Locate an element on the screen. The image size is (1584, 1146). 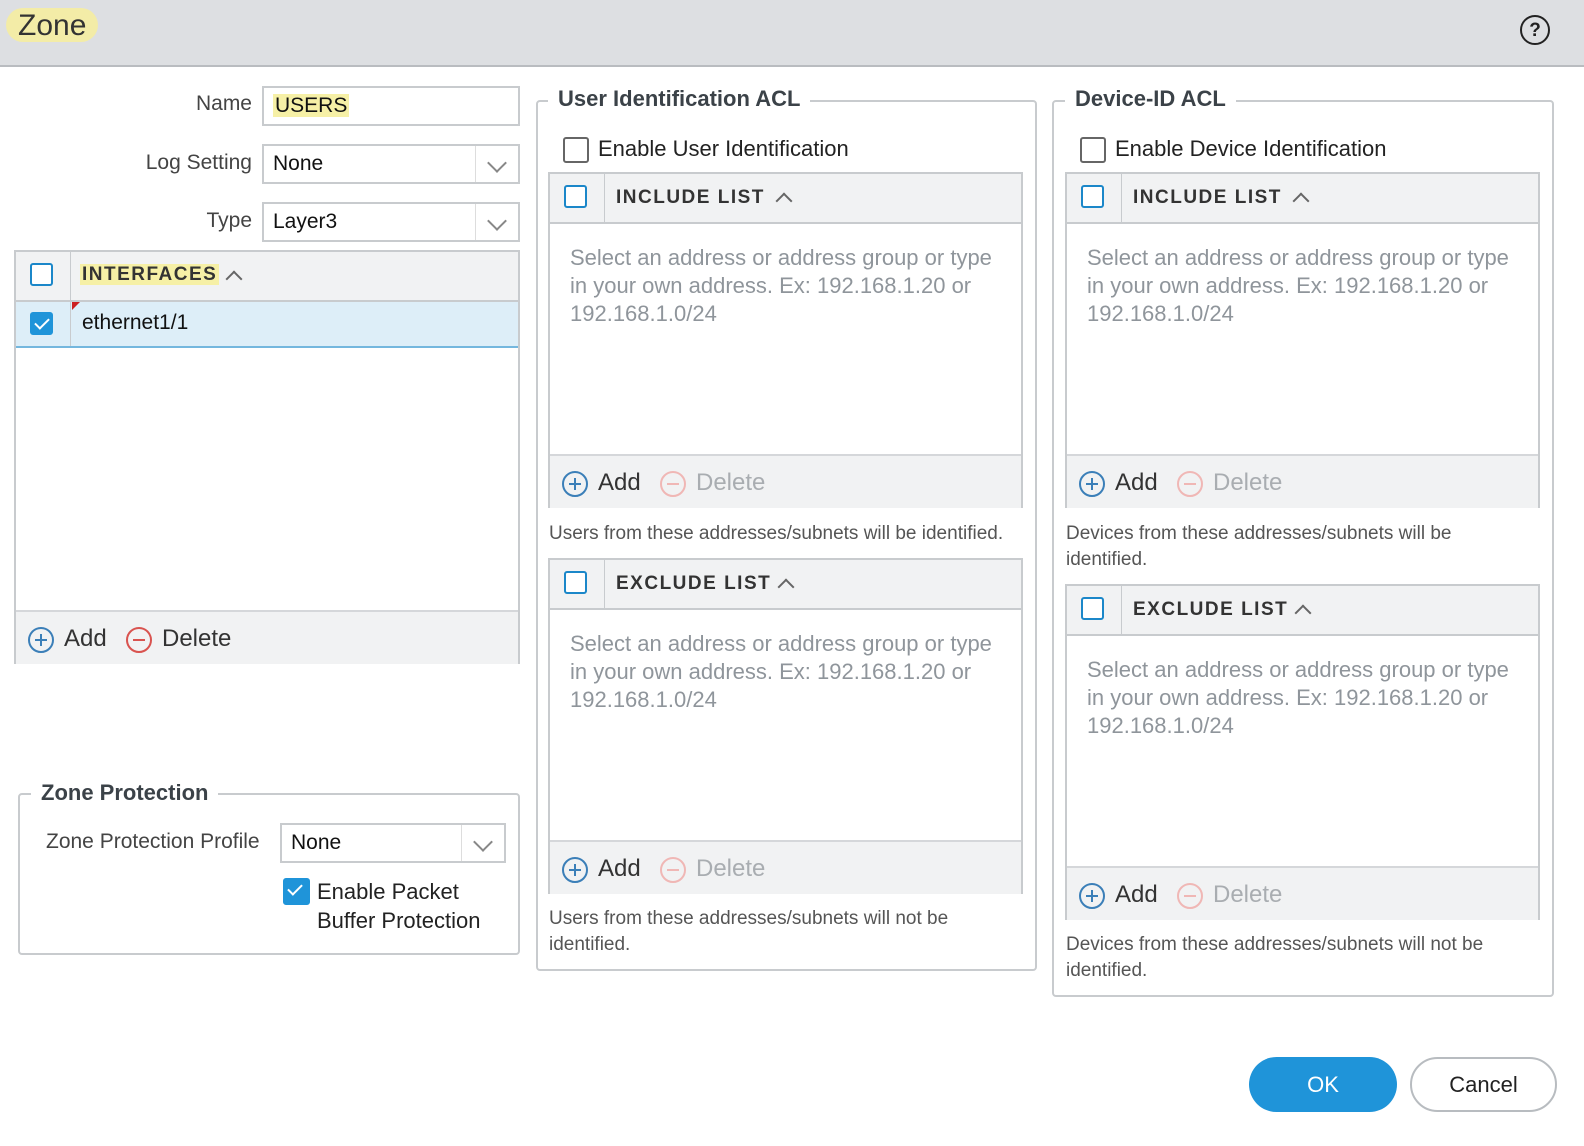
interfaces-column-header: INTERFACES is located at coordinates (150, 275).